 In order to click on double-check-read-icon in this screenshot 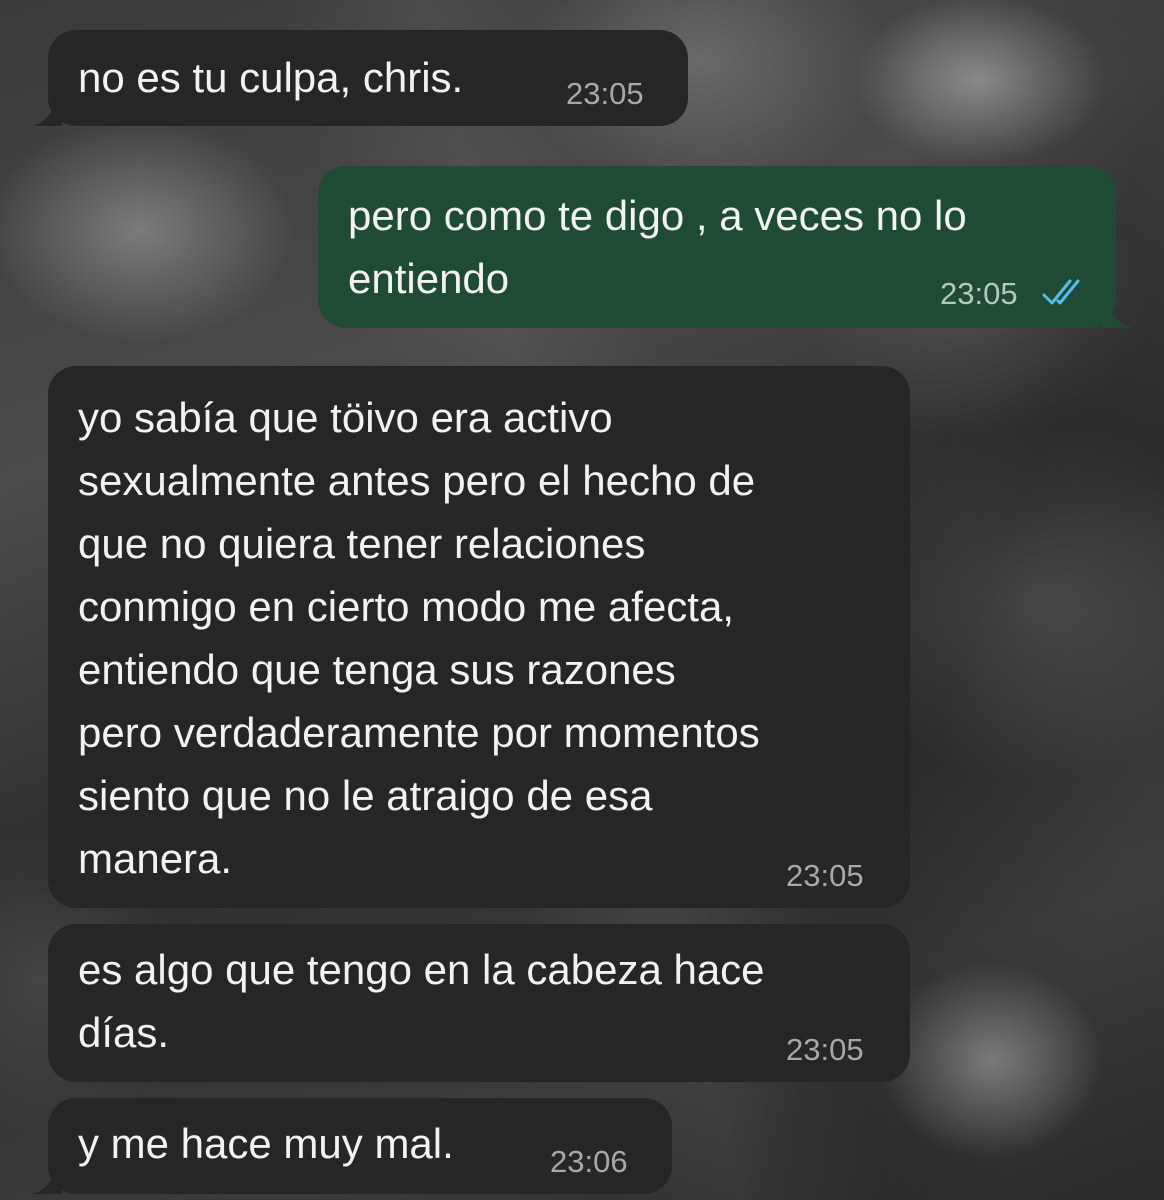, I will do `click(1061, 292)`.